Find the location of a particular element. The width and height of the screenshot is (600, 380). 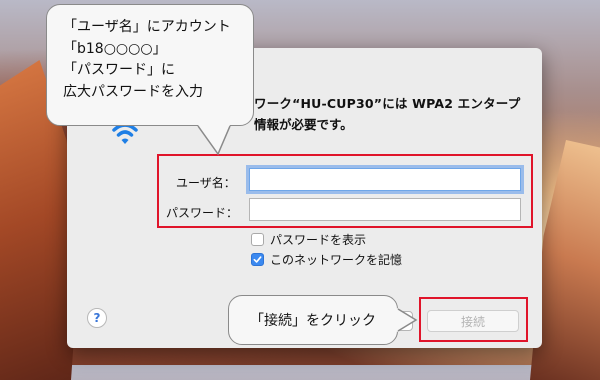

callout-top-tail is located at coordinates (214, 140).